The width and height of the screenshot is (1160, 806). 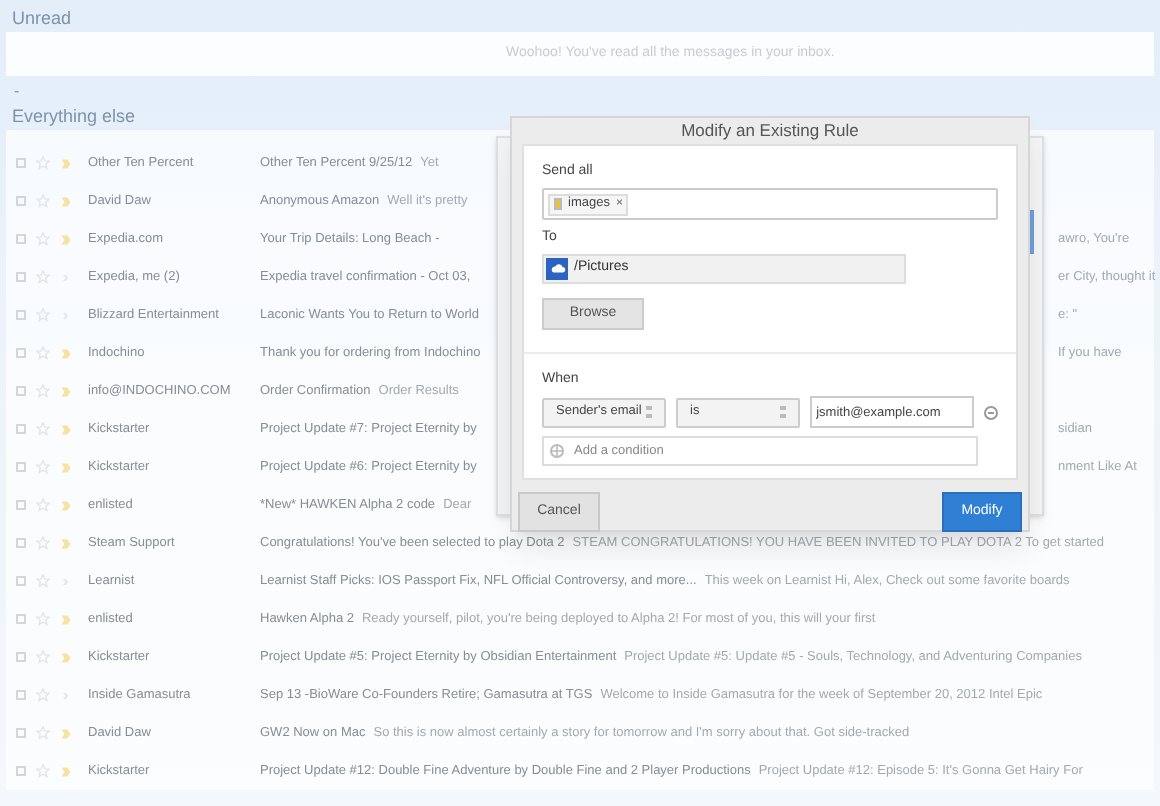 What do you see at coordinates (770, 131) in the screenshot?
I see `dialog-title: Modify an Existing Rule` at bounding box center [770, 131].